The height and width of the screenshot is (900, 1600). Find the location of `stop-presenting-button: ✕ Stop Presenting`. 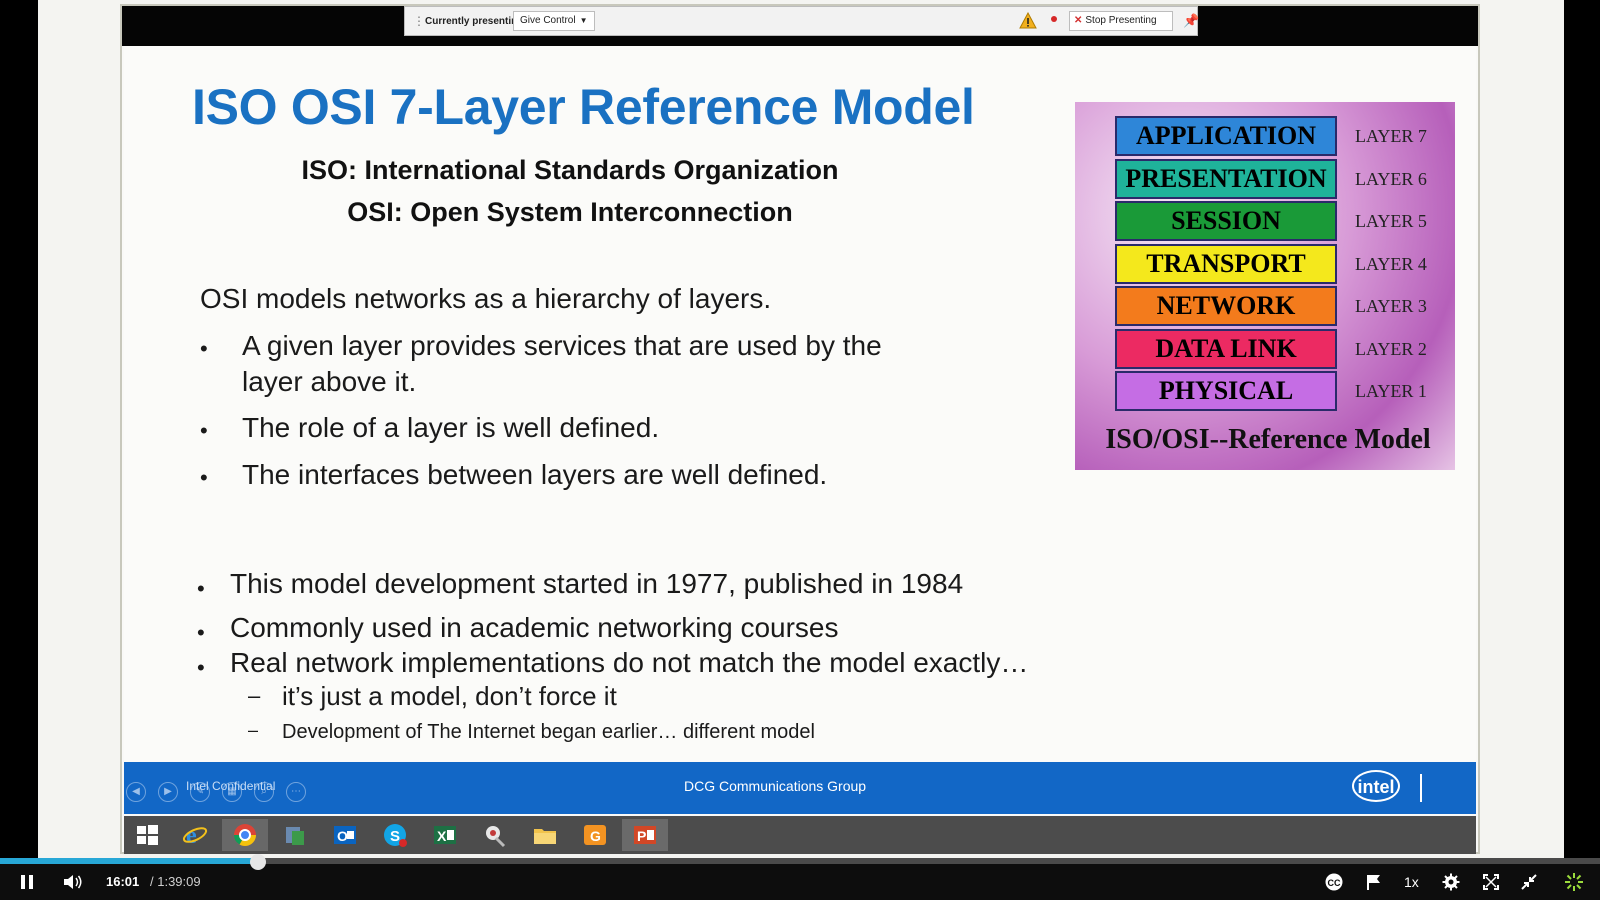

stop-presenting-button: ✕ Stop Presenting is located at coordinates (1121, 21).